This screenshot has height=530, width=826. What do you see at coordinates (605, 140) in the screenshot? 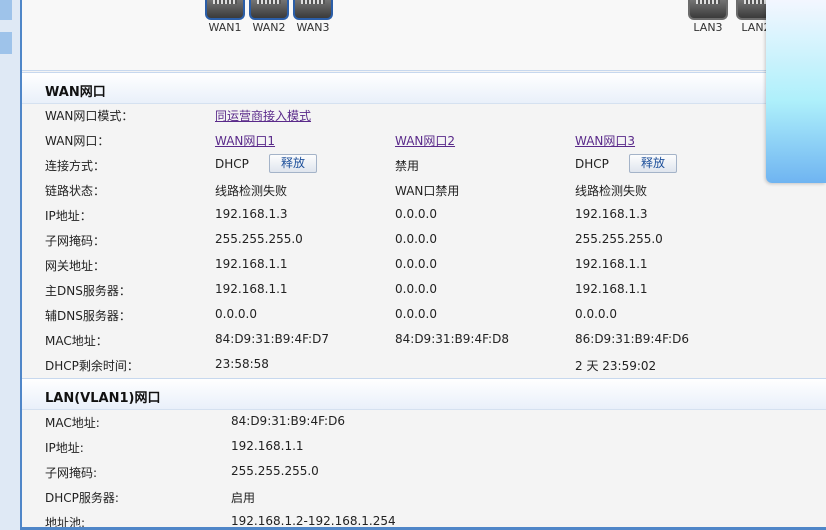
I see `wan-port3-link: WAN网口3` at bounding box center [605, 140].